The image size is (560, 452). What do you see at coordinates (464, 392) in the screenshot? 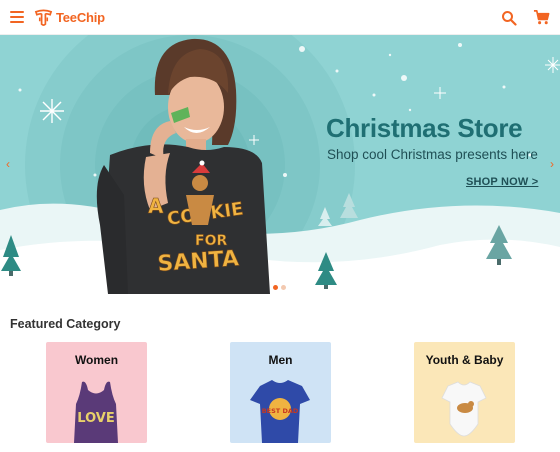
I see `category-card-youth-baby: Youth & Baby` at bounding box center [464, 392].